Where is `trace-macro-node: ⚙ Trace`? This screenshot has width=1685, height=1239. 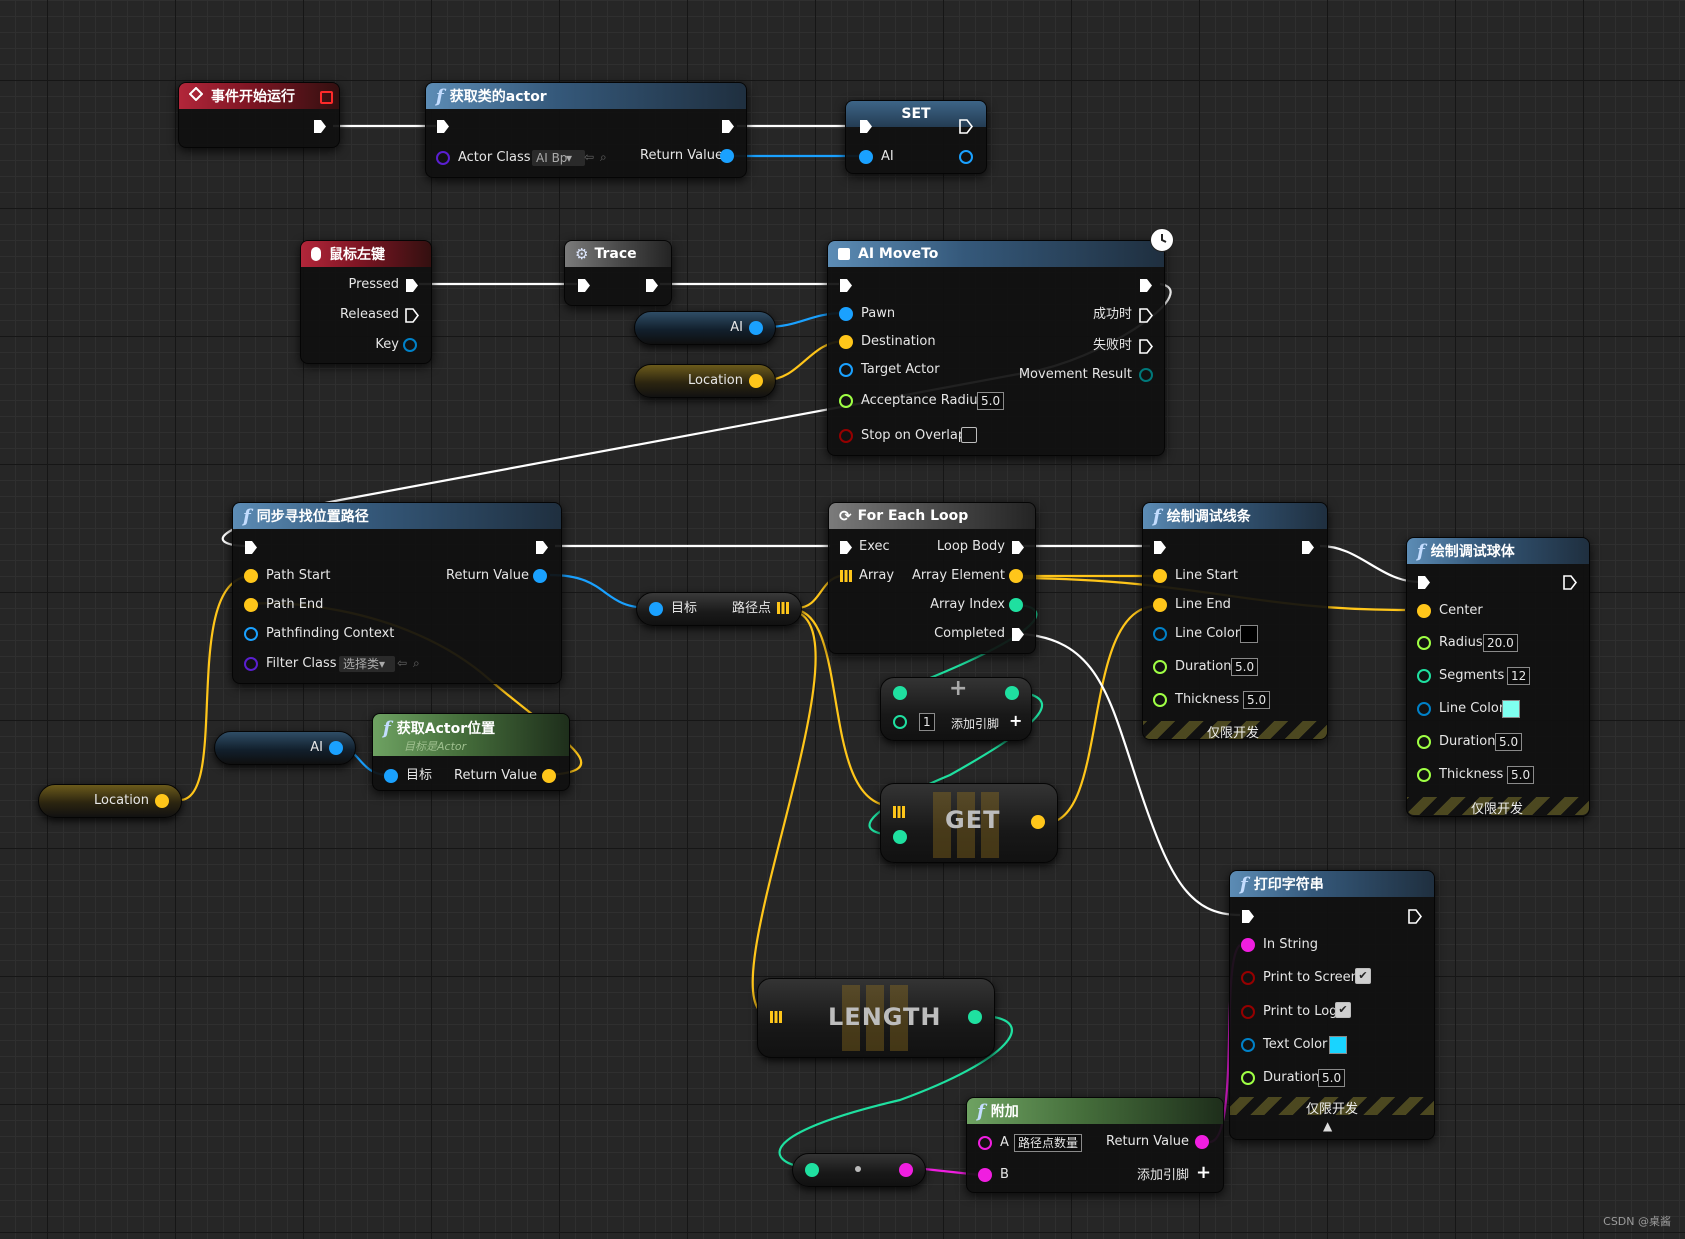
trace-macro-node: ⚙ Trace is located at coordinates (618, 273).